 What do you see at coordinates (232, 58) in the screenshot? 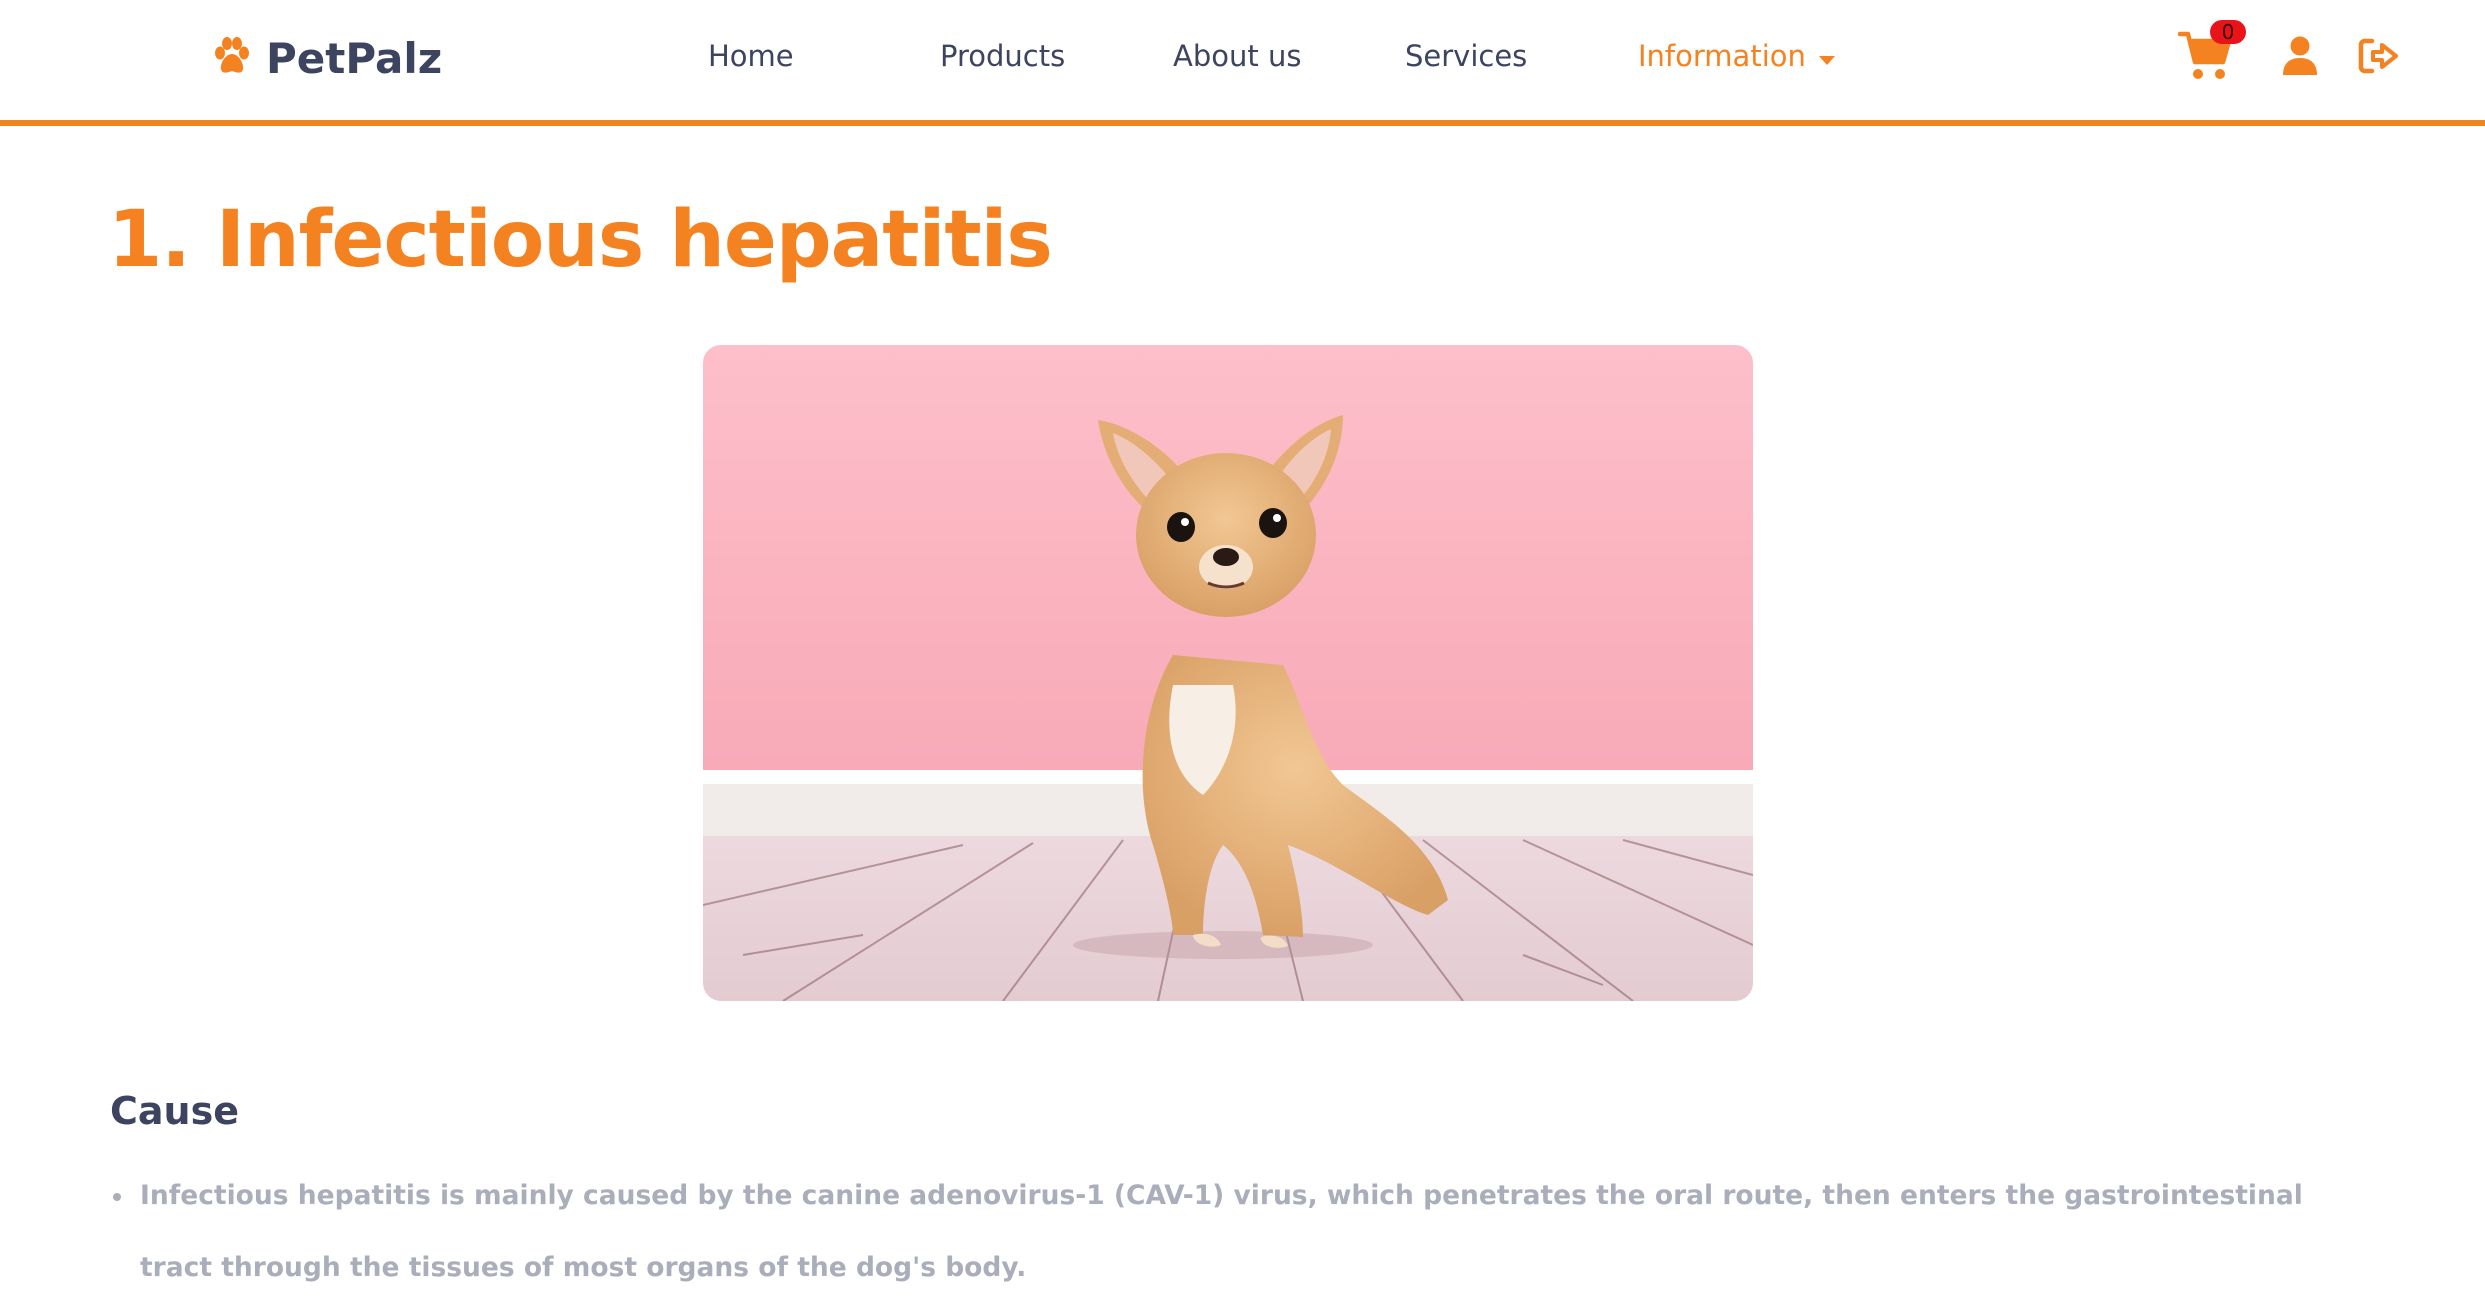
I see `paw-icon` at bounding box center [232, 58].